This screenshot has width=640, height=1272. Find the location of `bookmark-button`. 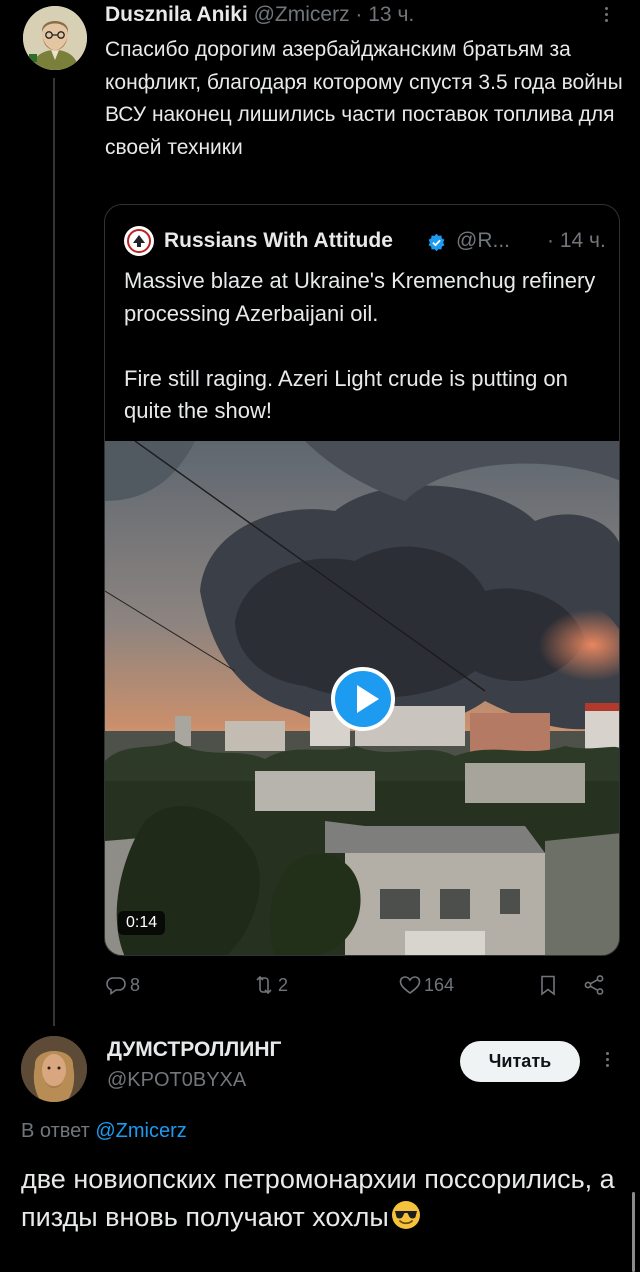

bookmark-button is located at coordinates (548, 985).